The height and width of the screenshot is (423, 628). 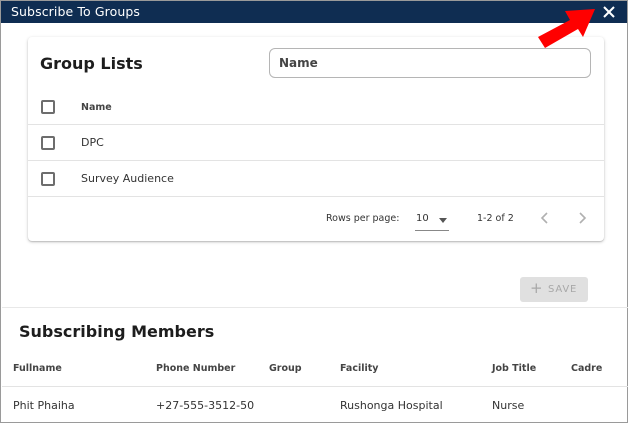 I want to click on column-header-group: Group, so click(x=285, y=368).